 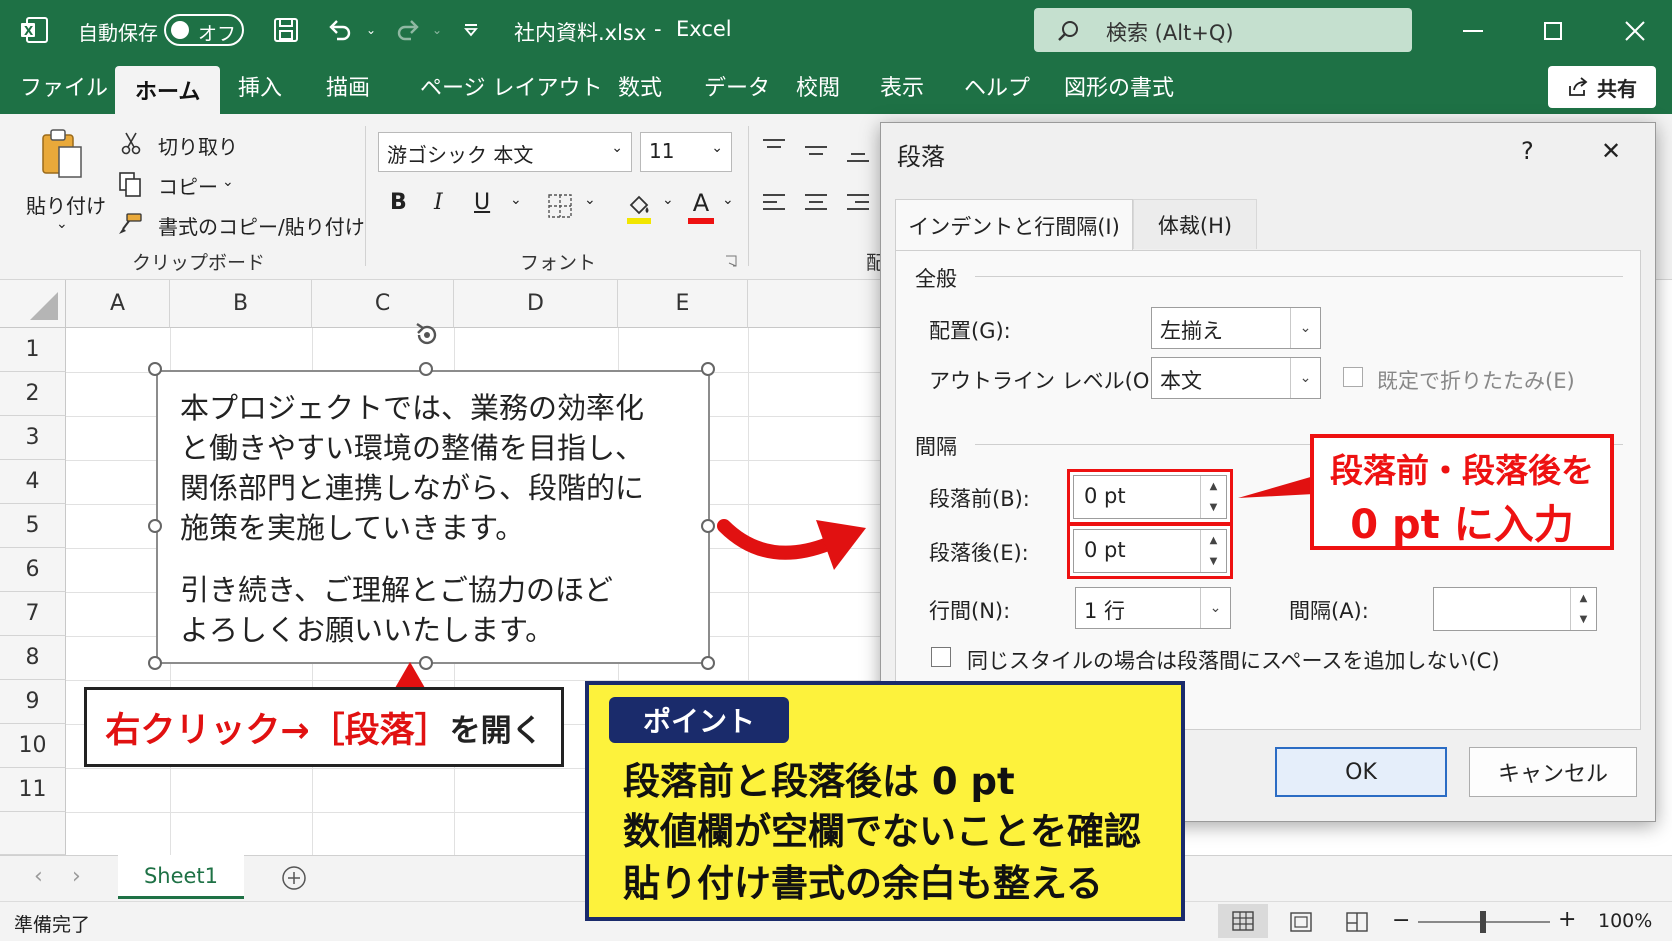 What do you see at coordinates (482, 202) in the screenshot?
I see `underline-button: U` at bounding box center [482, 202].